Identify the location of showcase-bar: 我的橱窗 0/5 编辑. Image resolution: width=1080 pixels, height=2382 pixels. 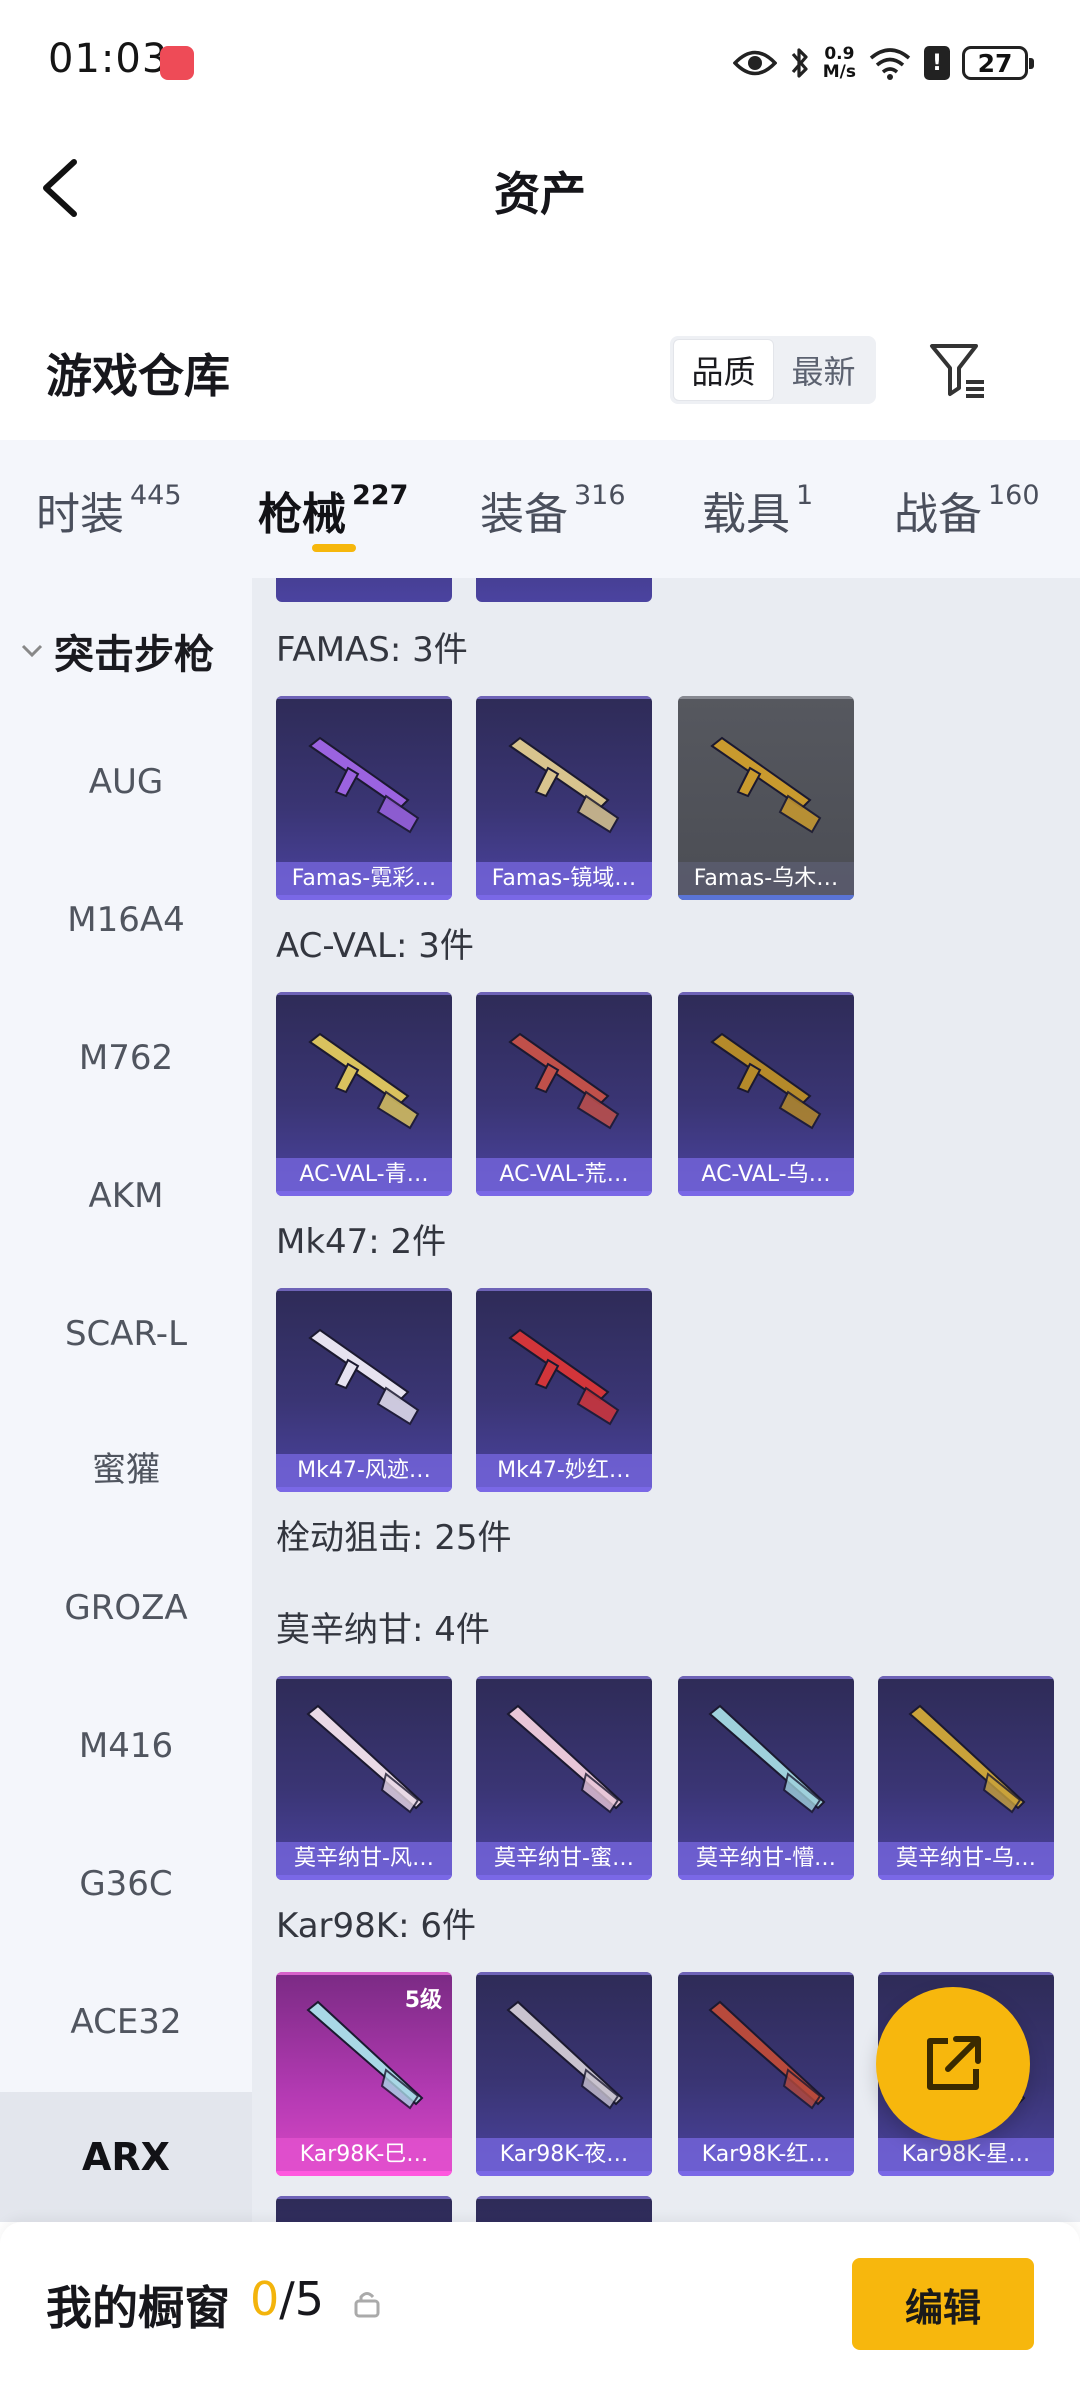
(540, 2302).